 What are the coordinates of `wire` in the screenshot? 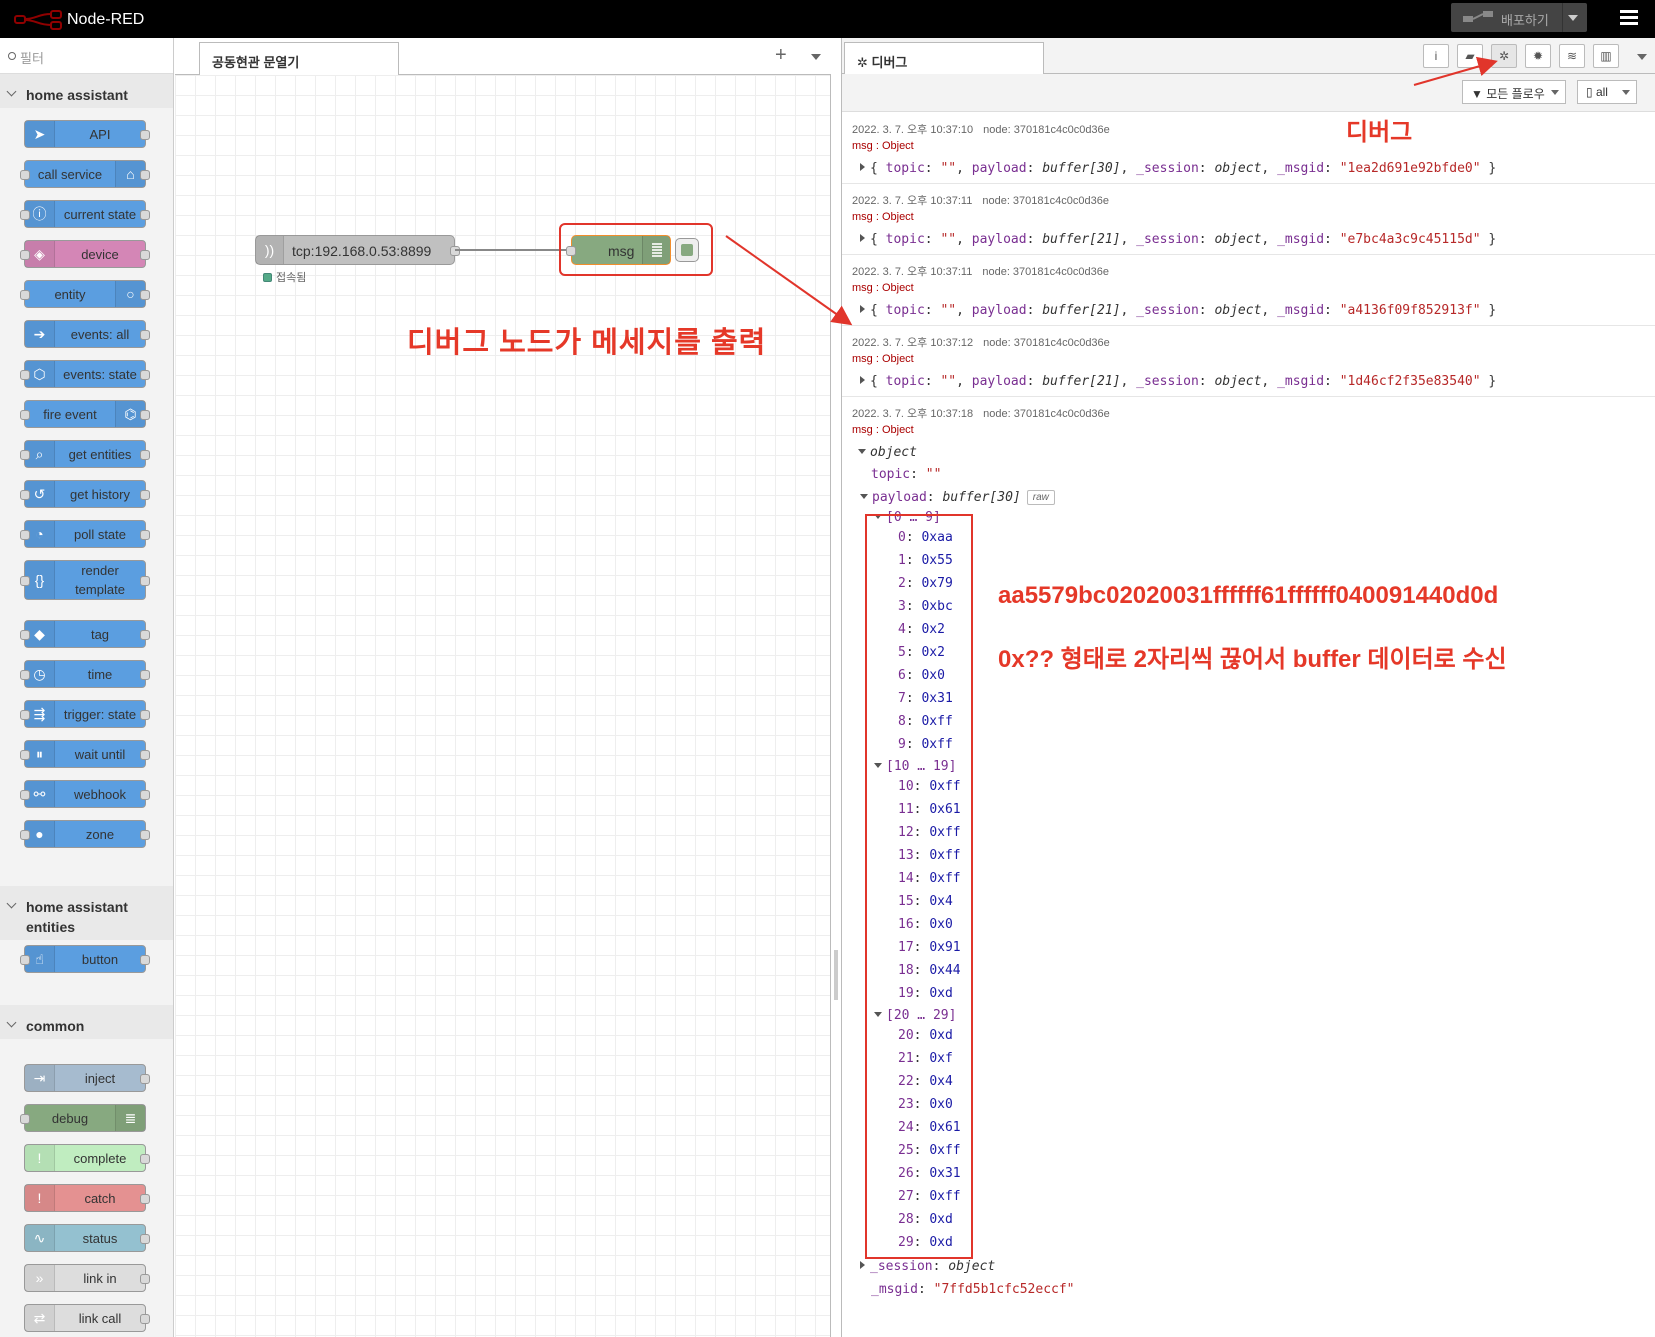 It's located at (512, 250).